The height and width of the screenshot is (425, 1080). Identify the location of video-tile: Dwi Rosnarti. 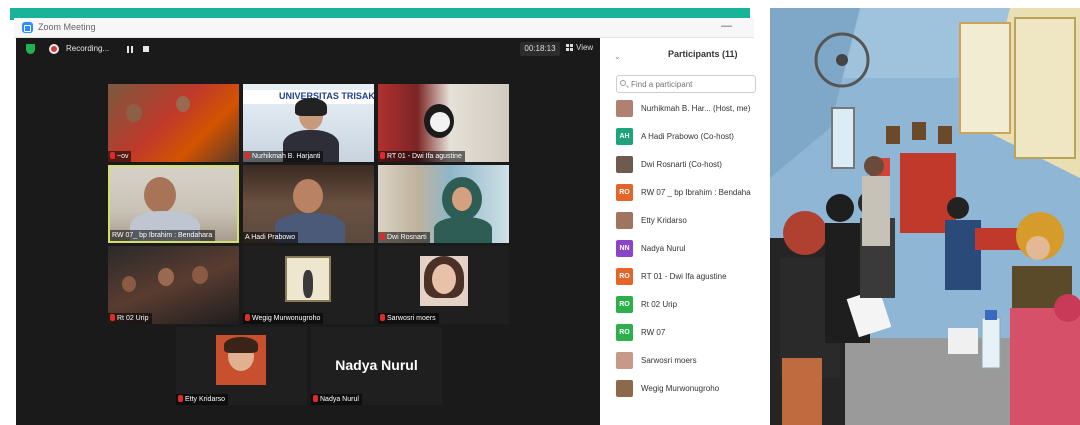
(443, 204).